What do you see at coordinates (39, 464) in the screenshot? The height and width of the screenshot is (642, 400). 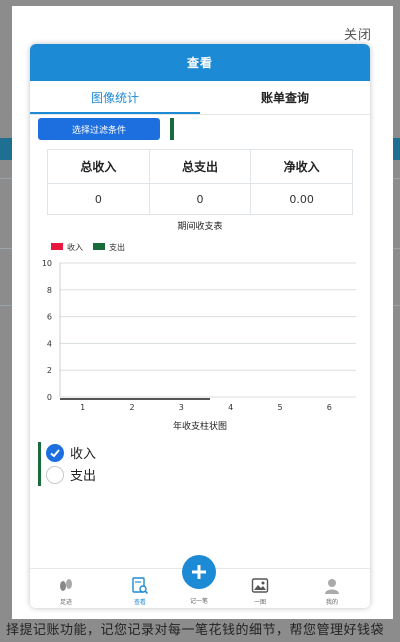 I see `options-accent-bar` at bounding box center [39, 464].